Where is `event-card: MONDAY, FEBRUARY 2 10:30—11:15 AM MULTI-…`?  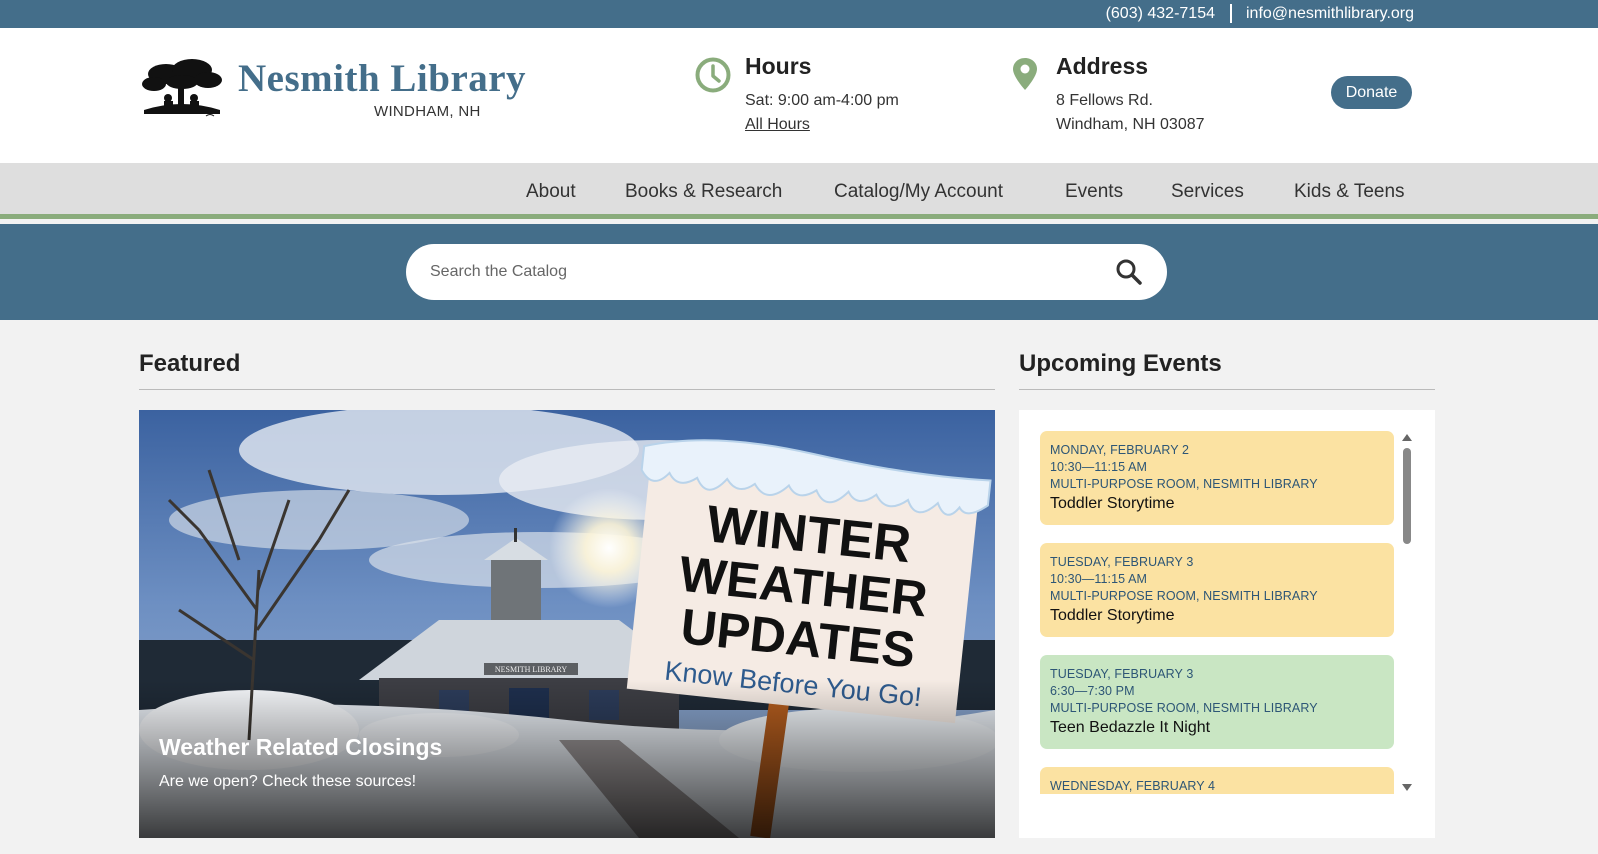 event-card: MONDAY, FEBRUARY 2 10:30—11:15 AM MULTI-… is located at coordinates (1217, 478).